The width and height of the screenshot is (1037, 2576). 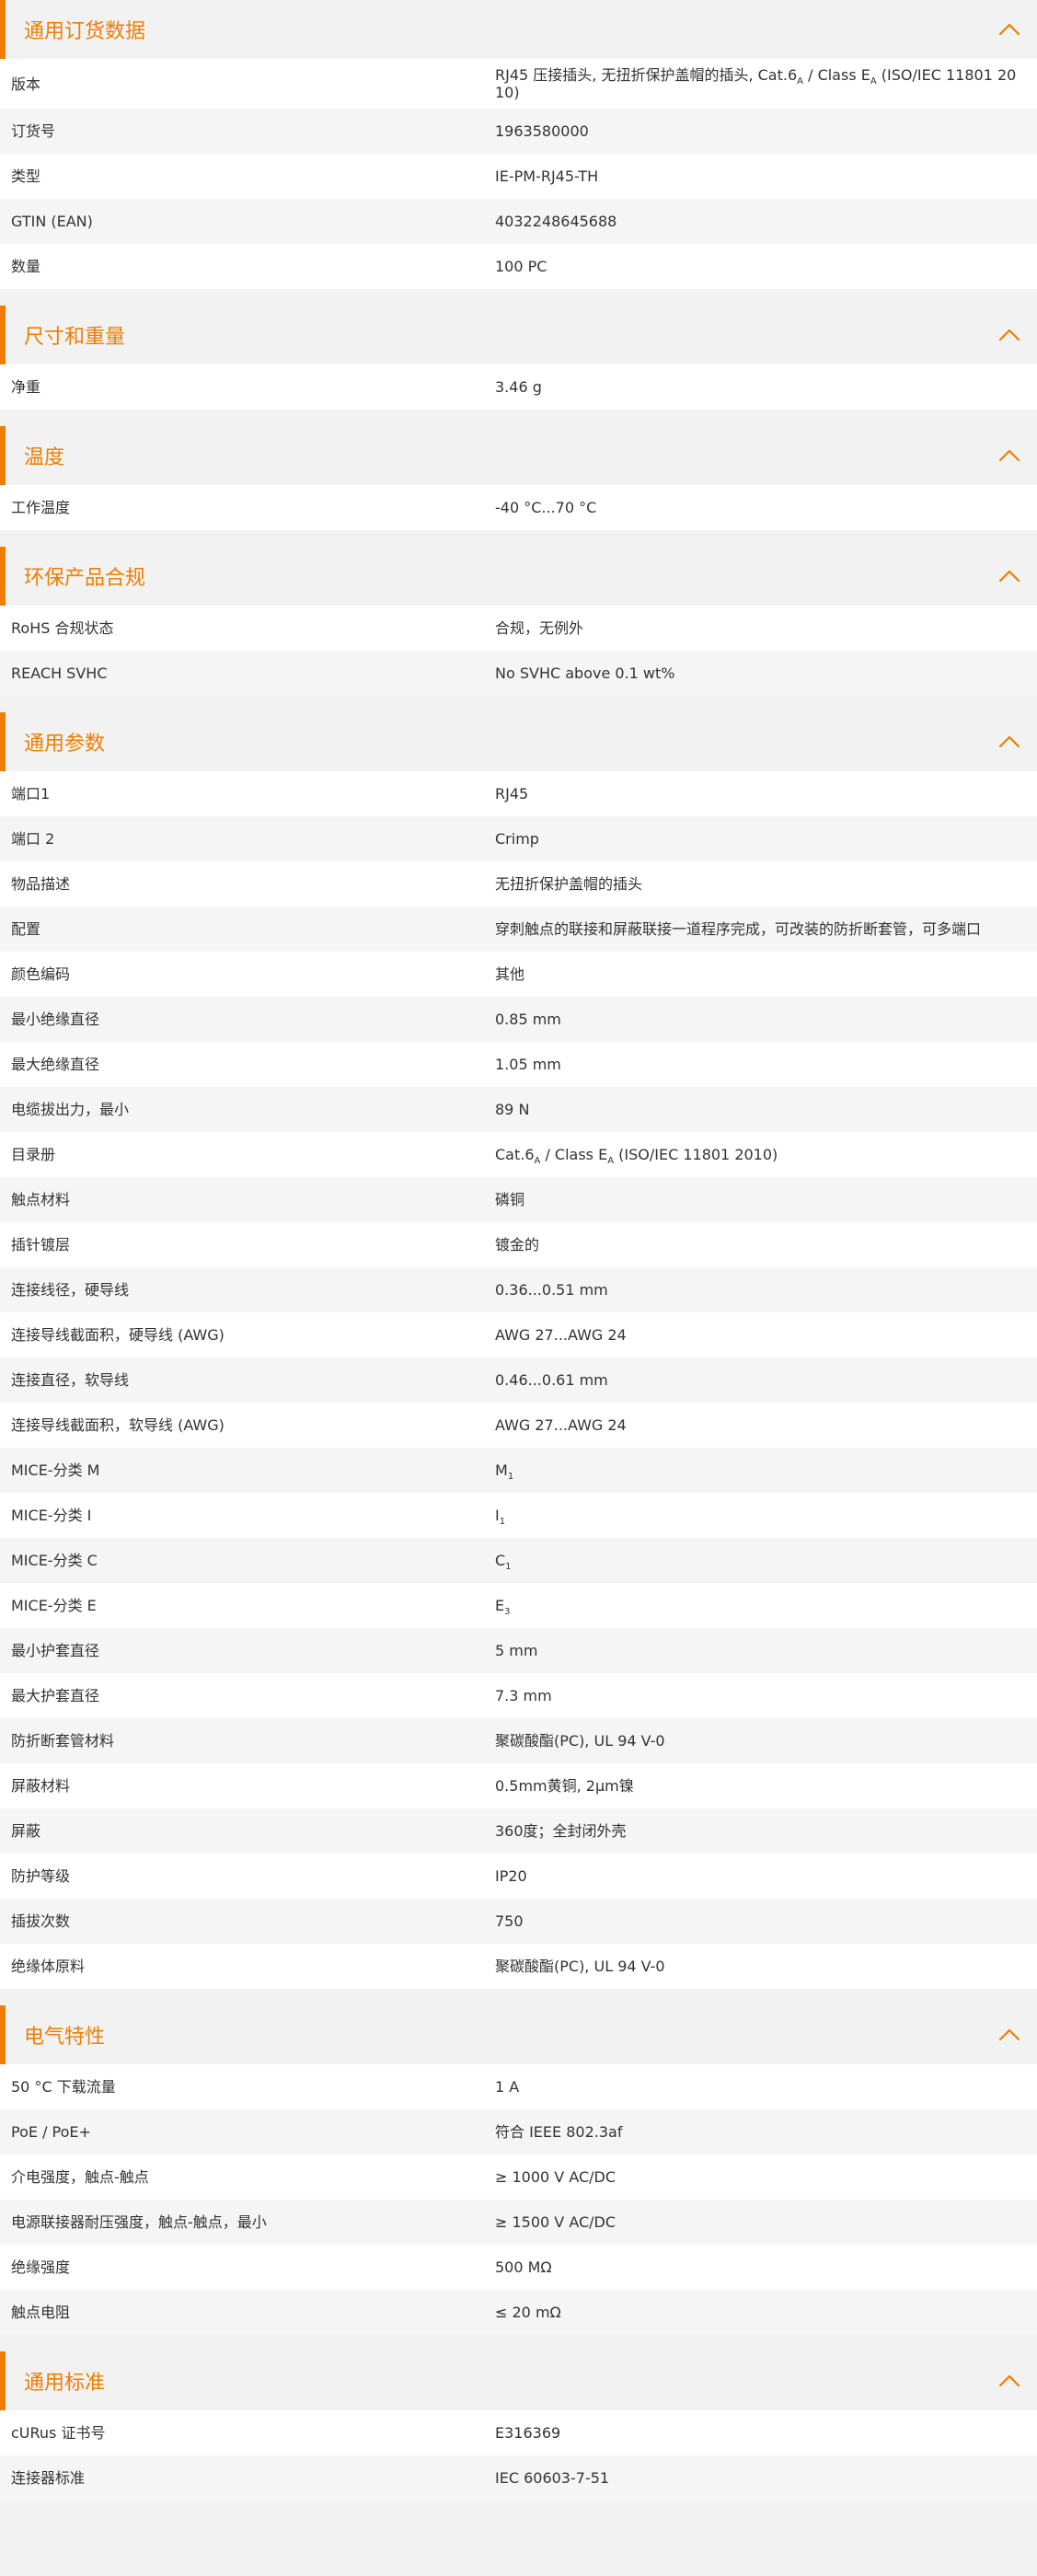 What do you see at coordinates (517, 1244) in the screenshot?
I see `spec-value: 镀金的` at bounding box center [517, 1244].